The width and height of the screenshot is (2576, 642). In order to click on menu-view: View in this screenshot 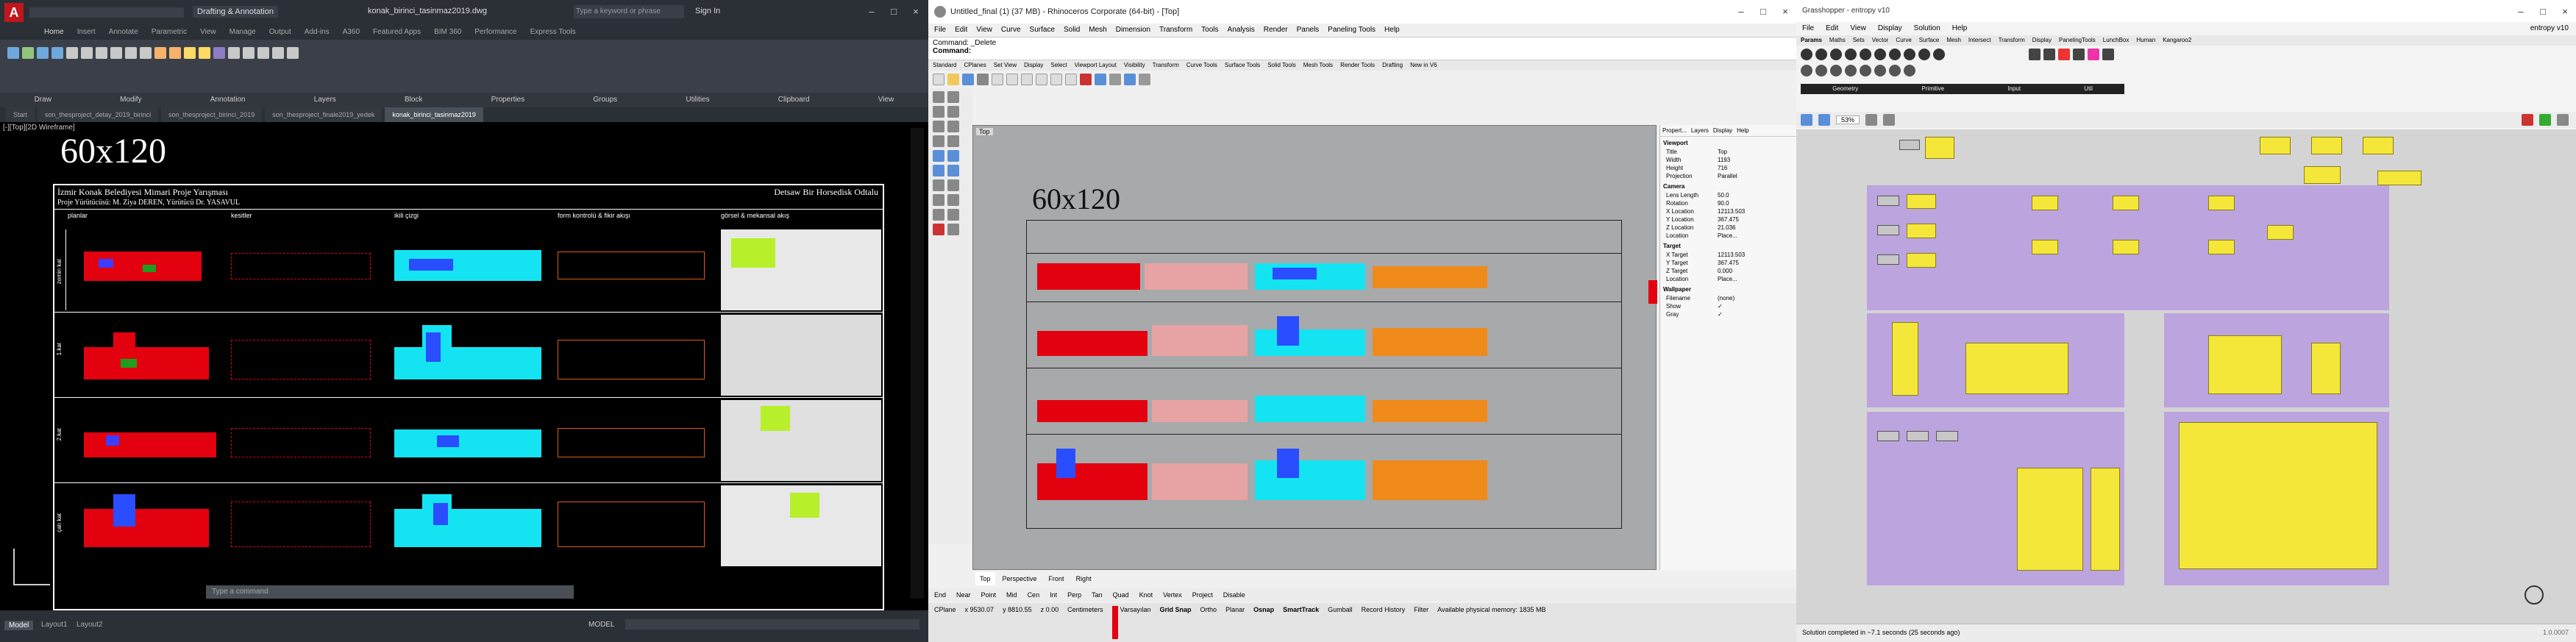, I will do `click(984, 31)`.